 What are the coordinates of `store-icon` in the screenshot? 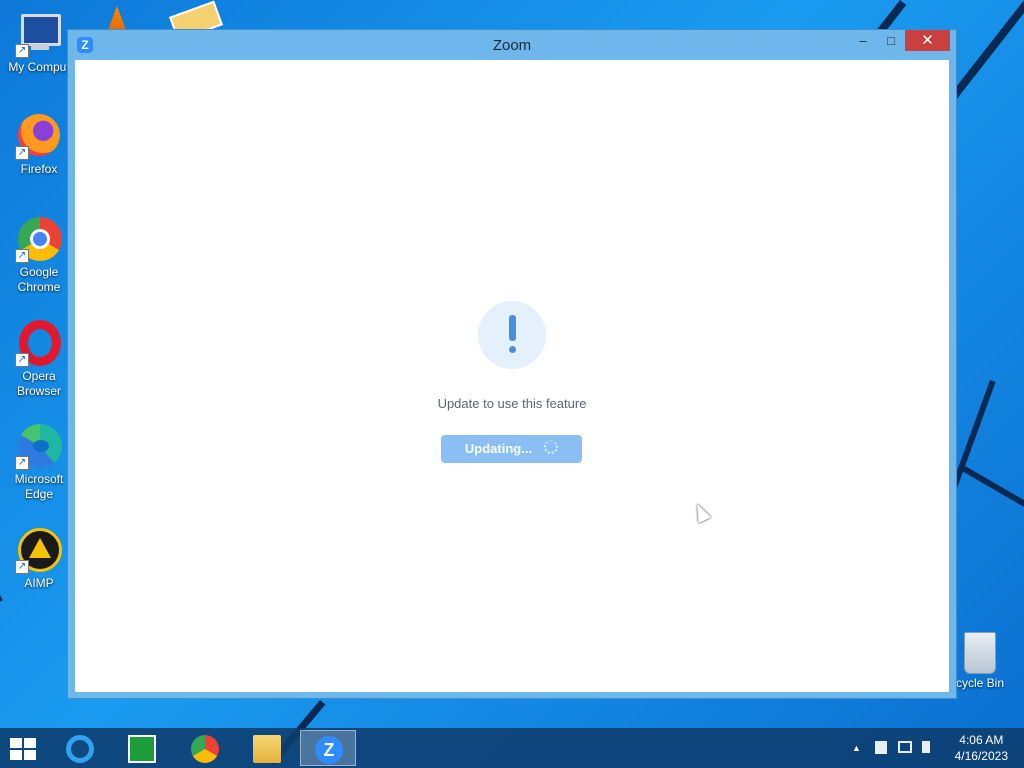 It's located at (142, 749).